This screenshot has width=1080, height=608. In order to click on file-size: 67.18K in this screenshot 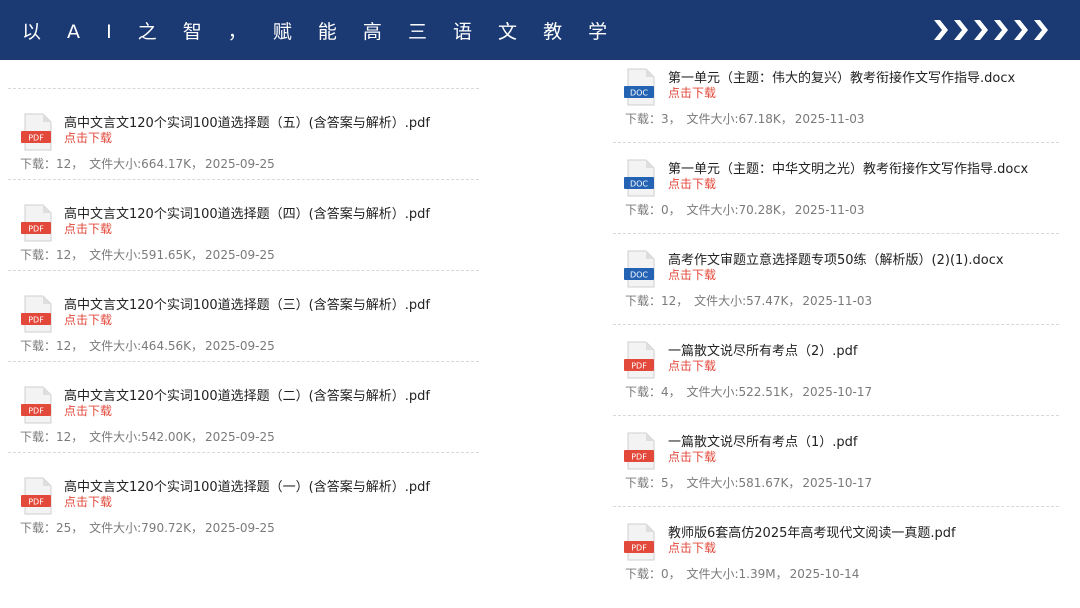, I will do `click(759, 119)`.